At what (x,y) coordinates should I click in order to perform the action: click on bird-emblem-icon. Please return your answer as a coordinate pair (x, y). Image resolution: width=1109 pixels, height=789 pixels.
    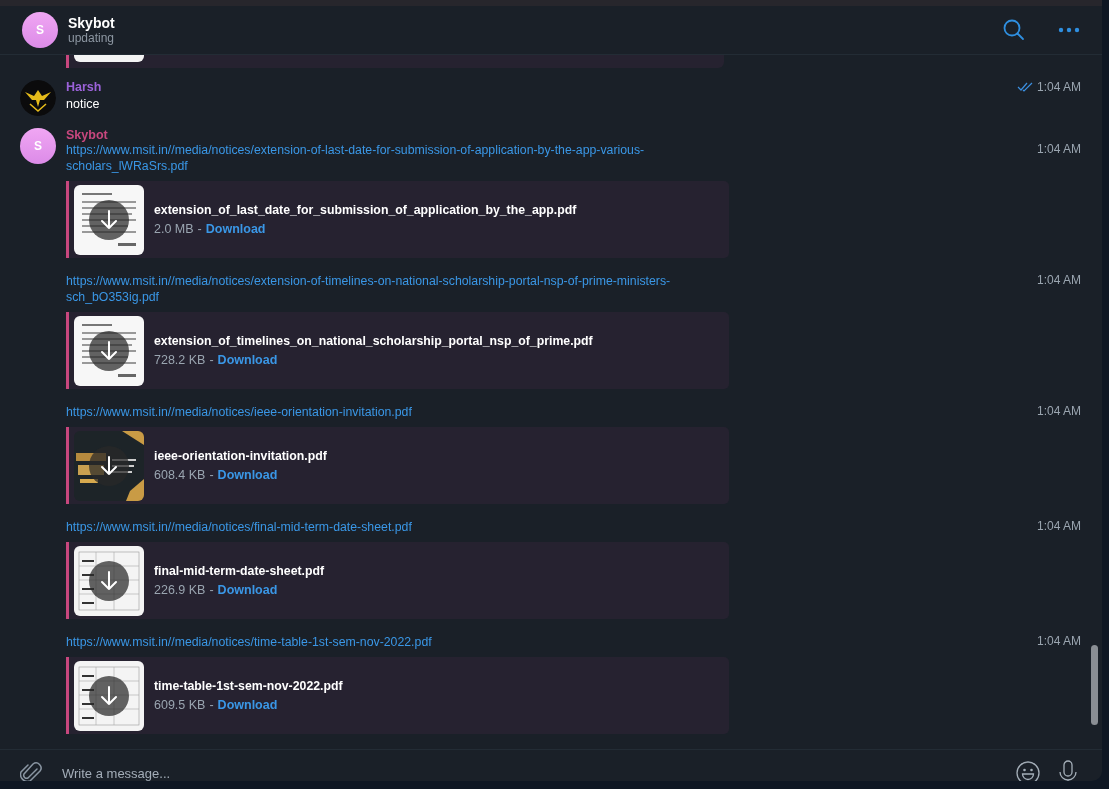
    Looking at the image, I should click on (38, 98).